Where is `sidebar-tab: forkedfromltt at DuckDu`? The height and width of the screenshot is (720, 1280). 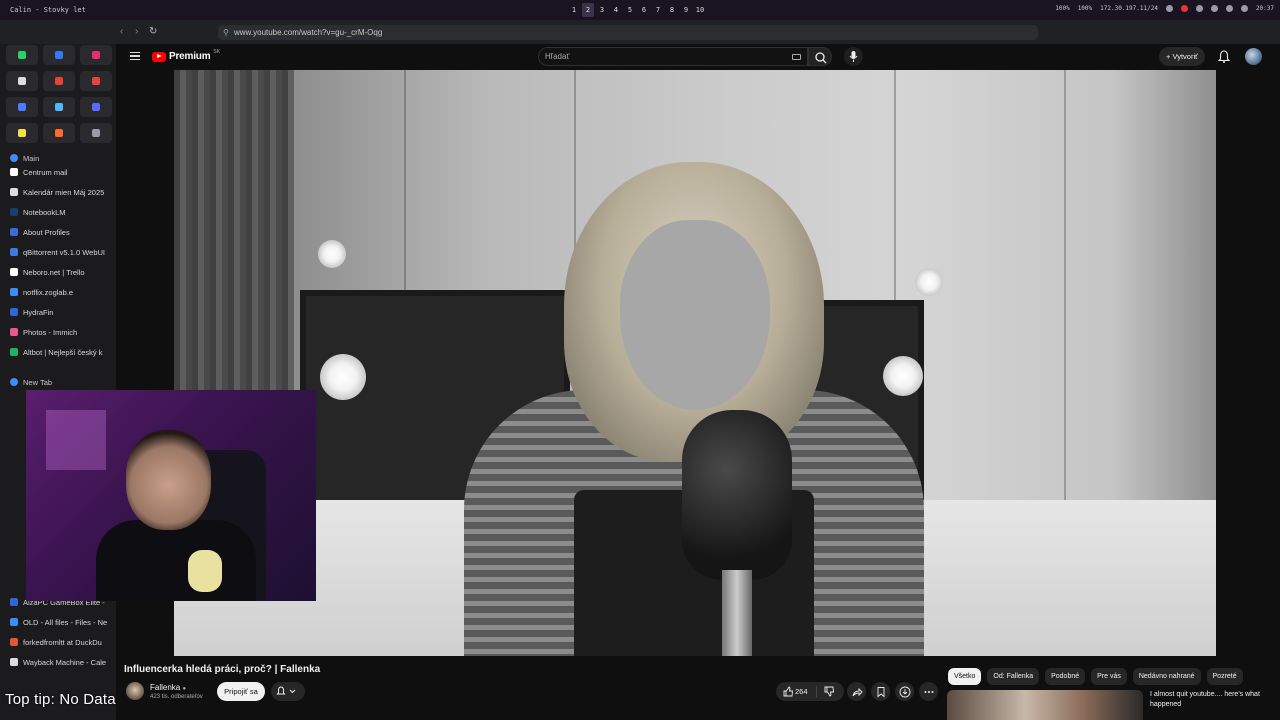 sidebar-tab: forkedfromltt at DuckDu is located at coordinates (58, 642).